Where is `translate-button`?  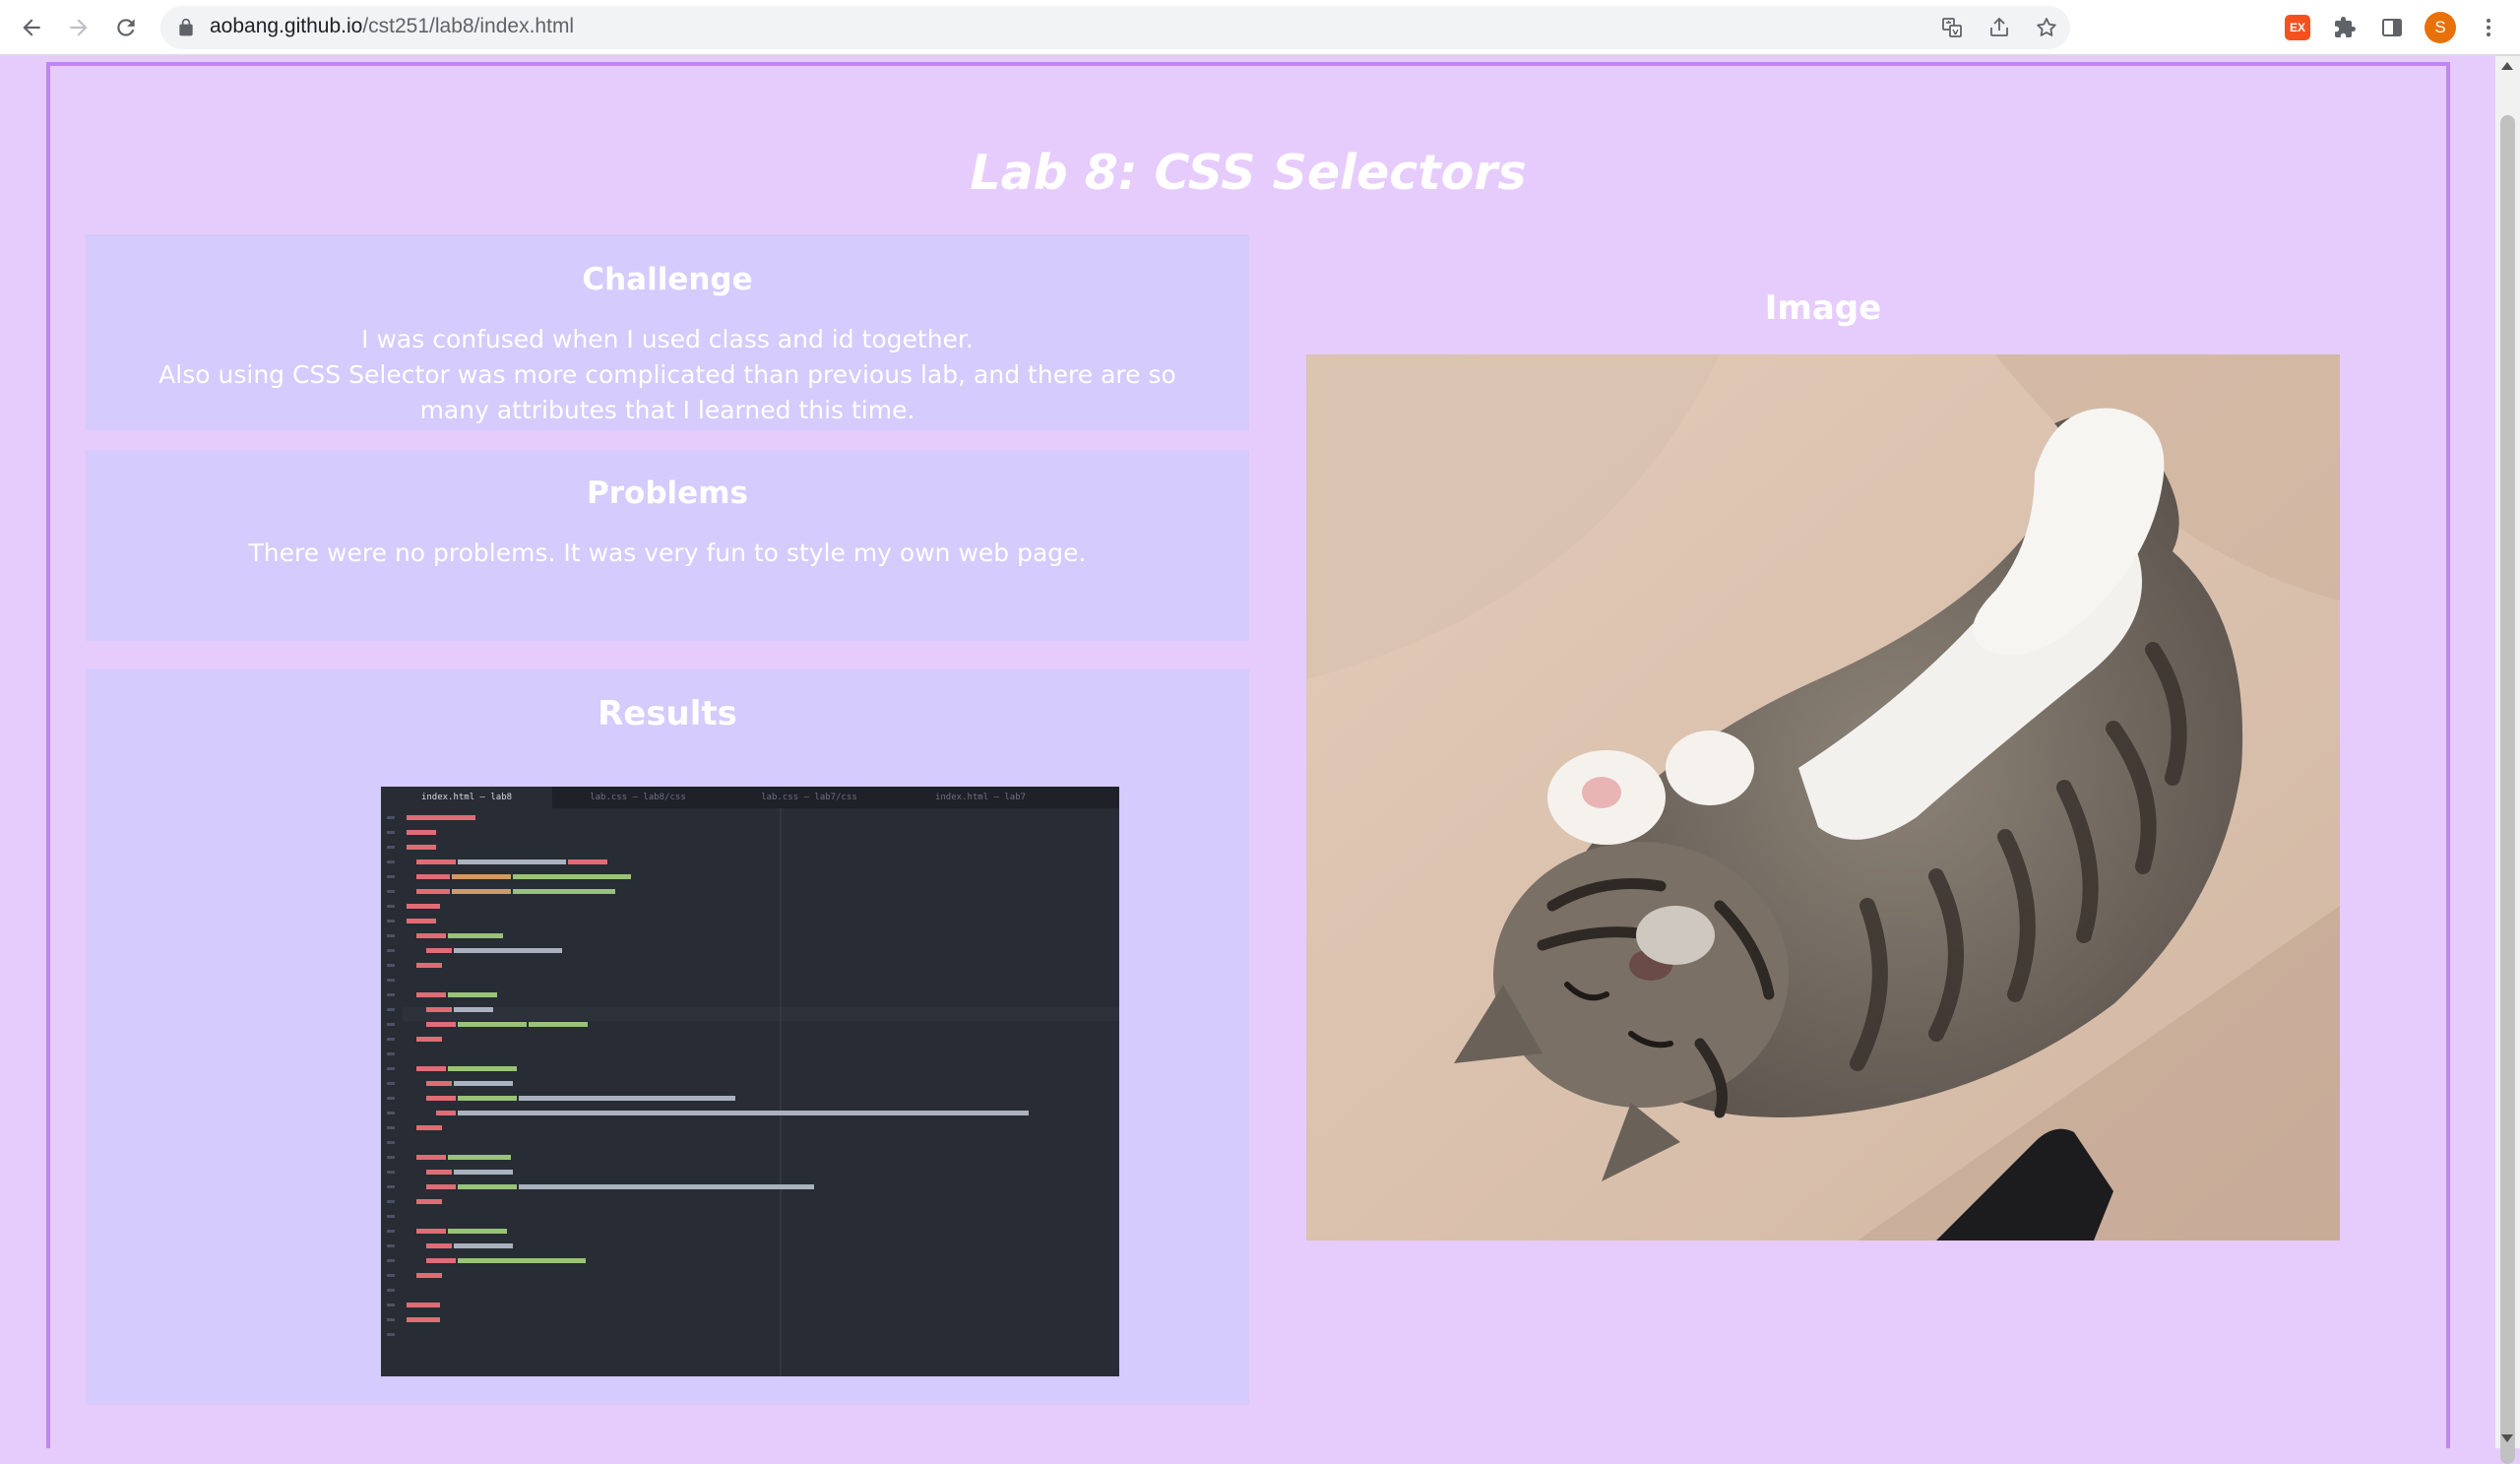 translate-button is located at coordinates (1952, 28).